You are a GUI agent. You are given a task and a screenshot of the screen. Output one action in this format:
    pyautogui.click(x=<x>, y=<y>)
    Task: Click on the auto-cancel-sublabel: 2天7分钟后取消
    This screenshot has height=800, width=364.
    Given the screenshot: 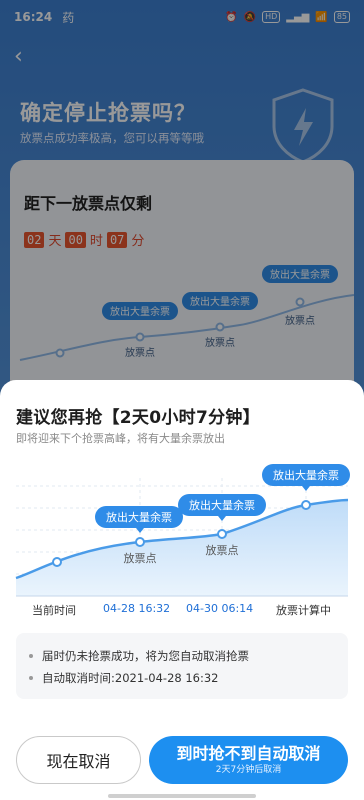 What is the action you would take?
    pyautogui.click(x=248, y=770)
    